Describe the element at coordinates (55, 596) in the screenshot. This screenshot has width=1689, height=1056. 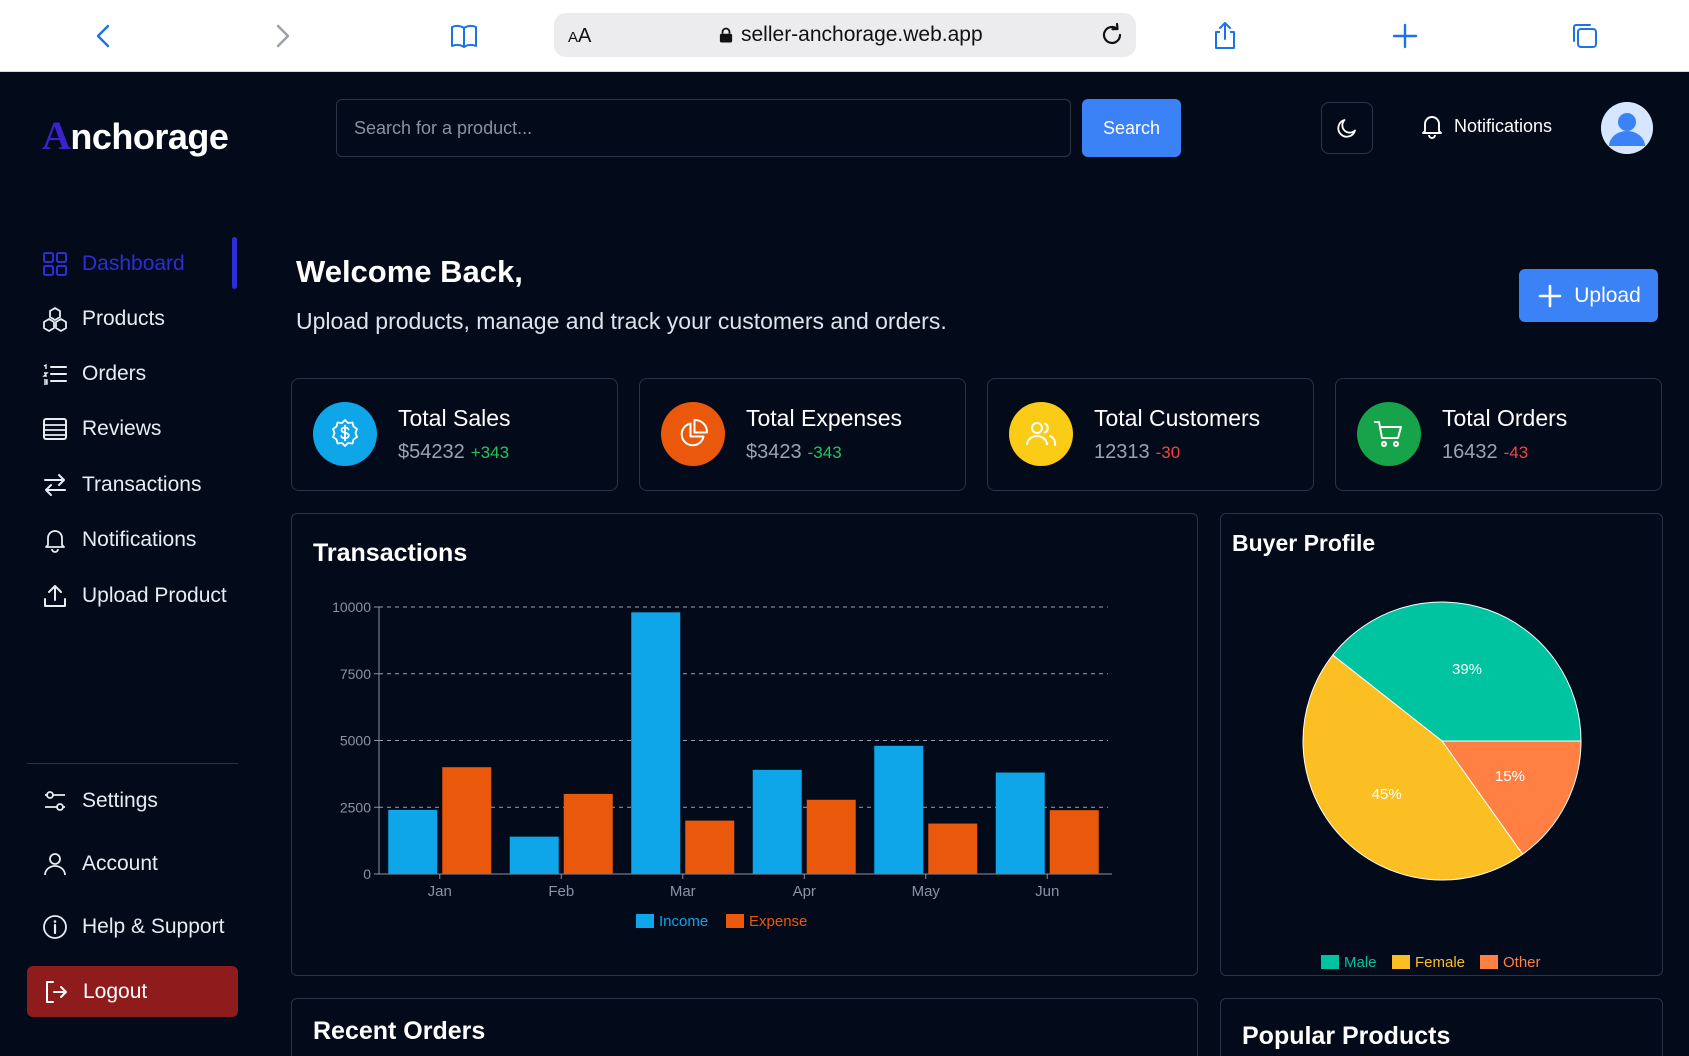
I see `upload-icon` at that location.